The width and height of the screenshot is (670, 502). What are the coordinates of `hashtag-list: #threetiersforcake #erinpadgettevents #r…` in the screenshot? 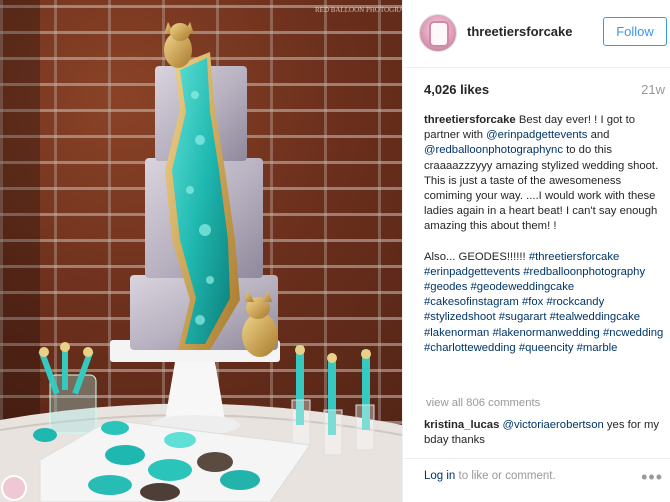 It's located at (543, 302).